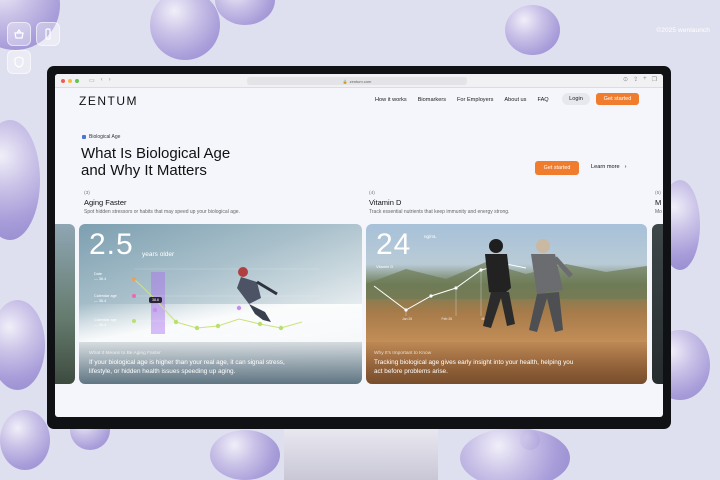 This screenshot has height=480, width=720. What do you see at coordinates (108, 101) in the screenshot?
I see `site-logo: ZENTUM` at bounding box center [108, 101].